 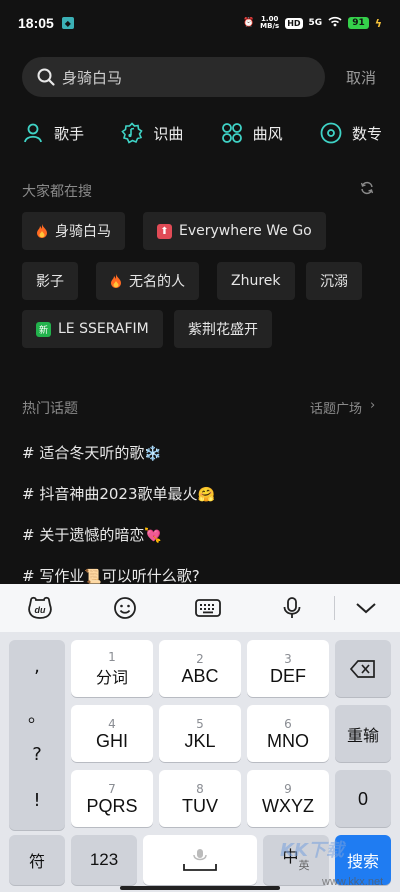 What do you see at coordinates (92, 77) in the screenshot?
I see `search-query: 身骑白马` at bounding box center [92, 77].